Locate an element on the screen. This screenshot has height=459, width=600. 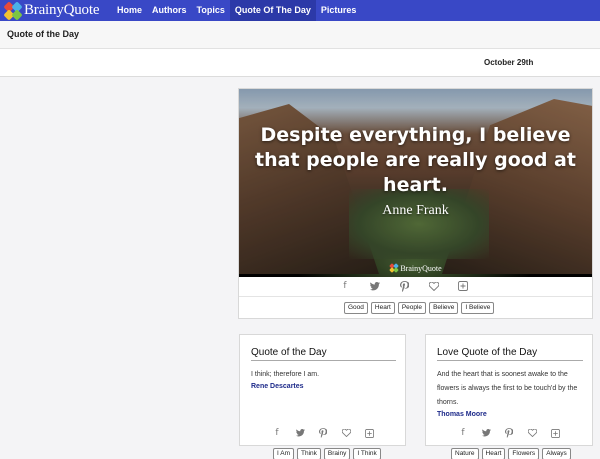
tag-always: Always is located at coordinates (556, 453).